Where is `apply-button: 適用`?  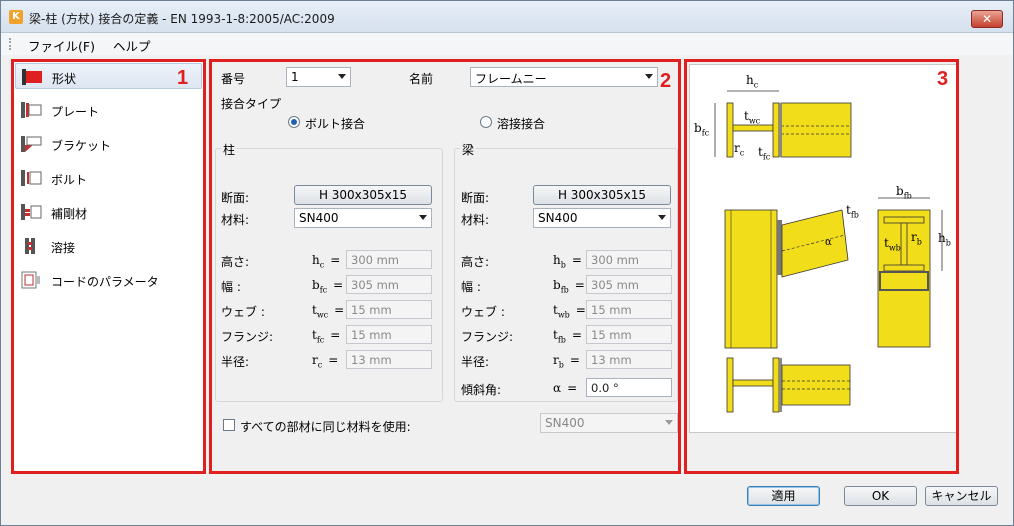
apply-button: 適用 is located at coordinates (783, 496).